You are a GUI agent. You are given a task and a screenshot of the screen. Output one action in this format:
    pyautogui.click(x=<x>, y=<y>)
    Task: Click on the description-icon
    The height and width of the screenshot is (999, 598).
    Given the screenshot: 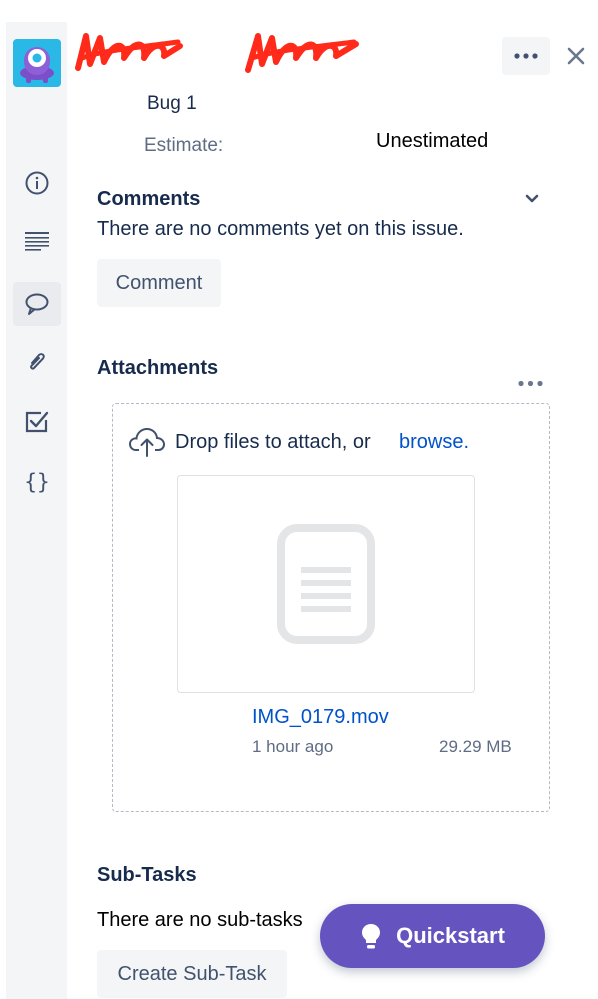 What is the action you would take?
    pyautogui.click(x=37, y=242)
    